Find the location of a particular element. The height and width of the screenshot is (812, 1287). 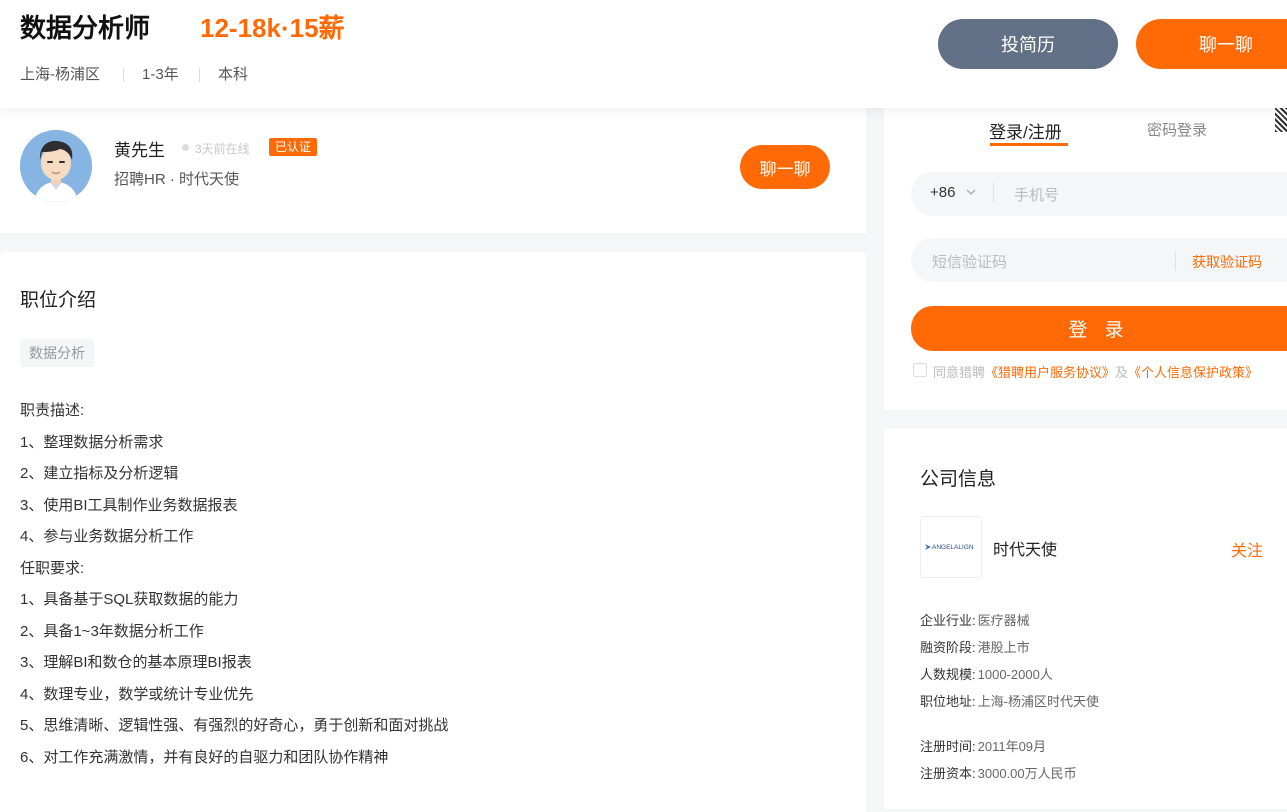

description-line: 6、对工作充满激情，并有良好的自驱力和团队协作精神 is located at coordinates (204, 757).